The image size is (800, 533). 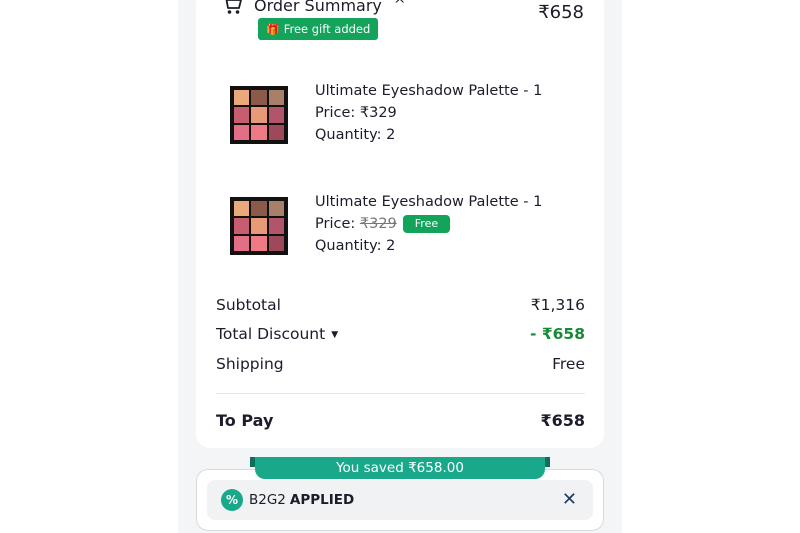 What do you see at coordinates (271, 334) in the screenshot?
I see `discount-label: Total Discount` at bounding box center [271, 334].